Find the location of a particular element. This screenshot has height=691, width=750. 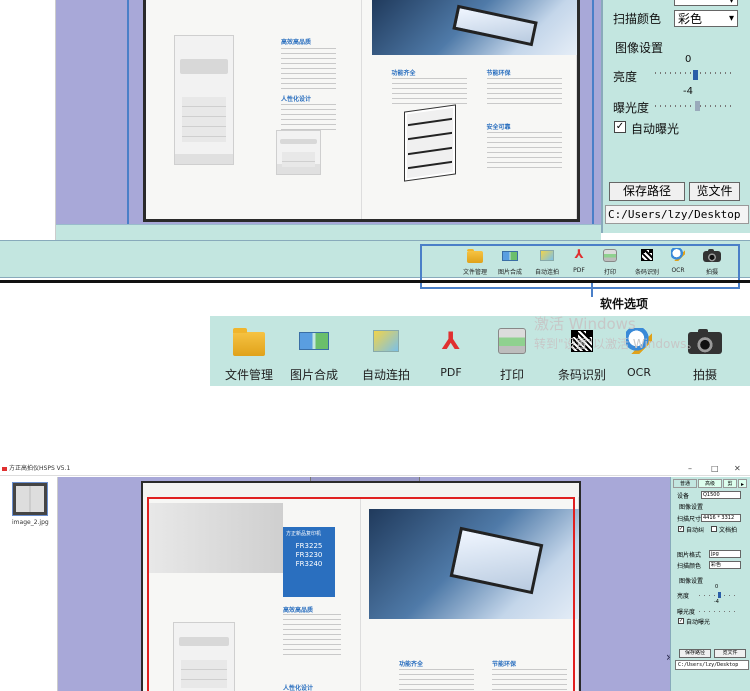

auto-crop-checkbox: ✓ is located at coordinates (681, 529).